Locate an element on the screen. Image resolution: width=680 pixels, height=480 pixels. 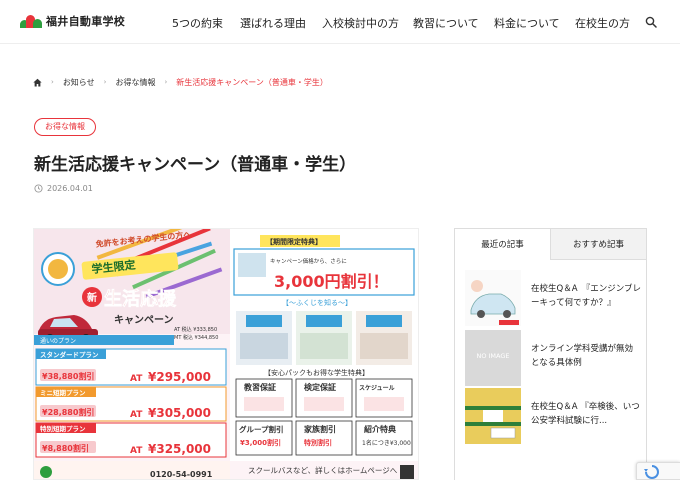
flyer-box-4-sub: ¥3,000割引 is located at coordinates (260, 442).